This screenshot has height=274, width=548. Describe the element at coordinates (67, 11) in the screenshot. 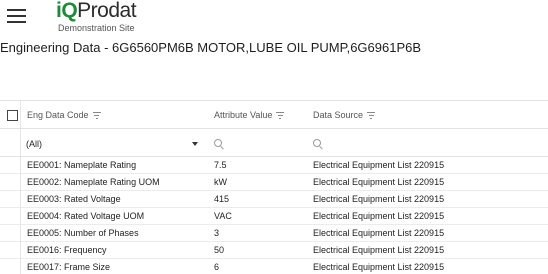

I see `logo-prefix: iQ` at that location.